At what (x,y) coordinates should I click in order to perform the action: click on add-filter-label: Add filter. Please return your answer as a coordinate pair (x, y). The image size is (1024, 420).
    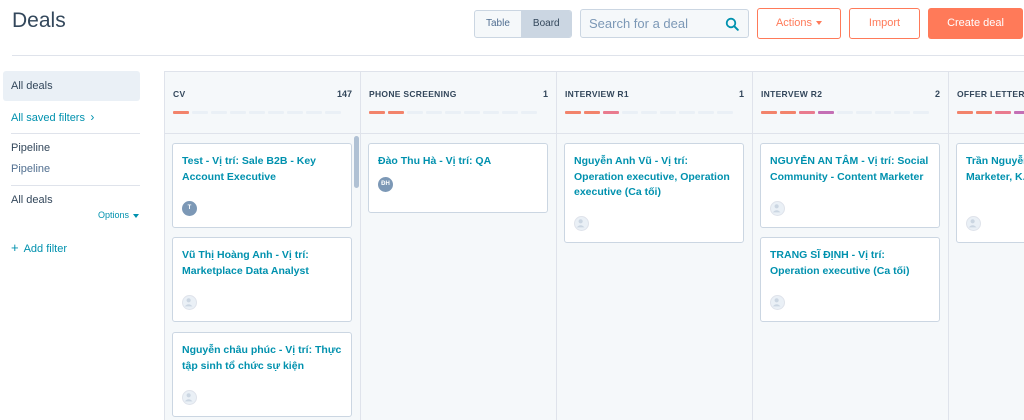
    Looking at the image, I should click on (45, 249).